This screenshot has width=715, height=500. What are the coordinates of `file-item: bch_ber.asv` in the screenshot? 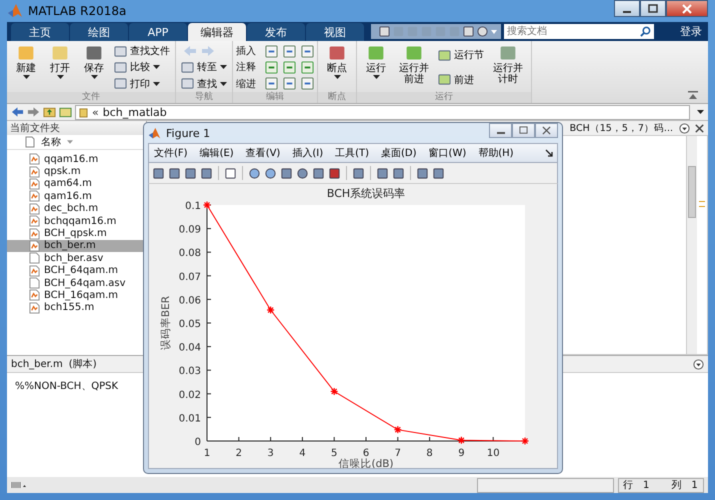 It's located at (76, 258).